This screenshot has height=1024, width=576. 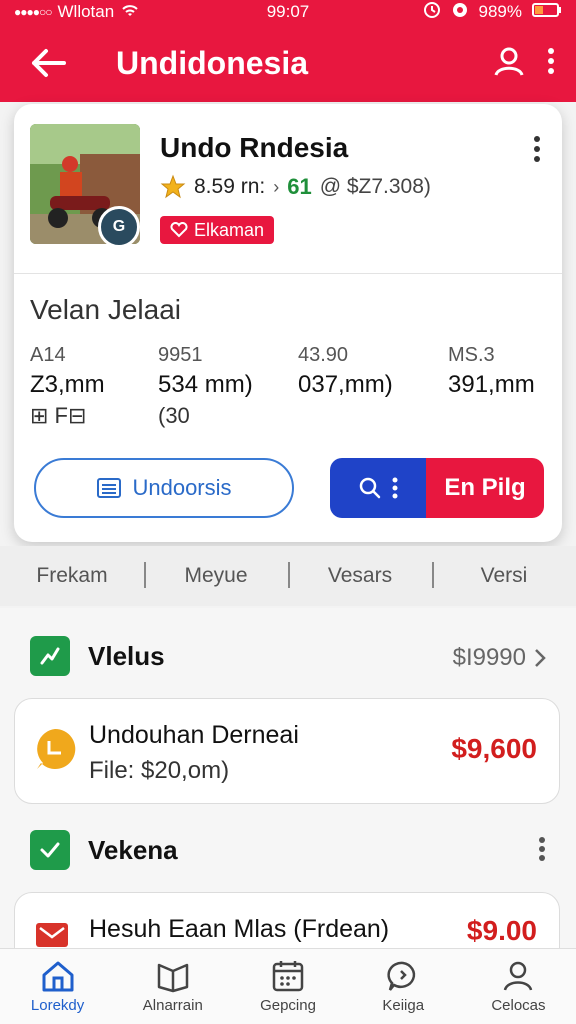 What do you see at coordinates (432, 12) in the screenshot?
I see `alarm-icon` at bounding box center [432, 12].